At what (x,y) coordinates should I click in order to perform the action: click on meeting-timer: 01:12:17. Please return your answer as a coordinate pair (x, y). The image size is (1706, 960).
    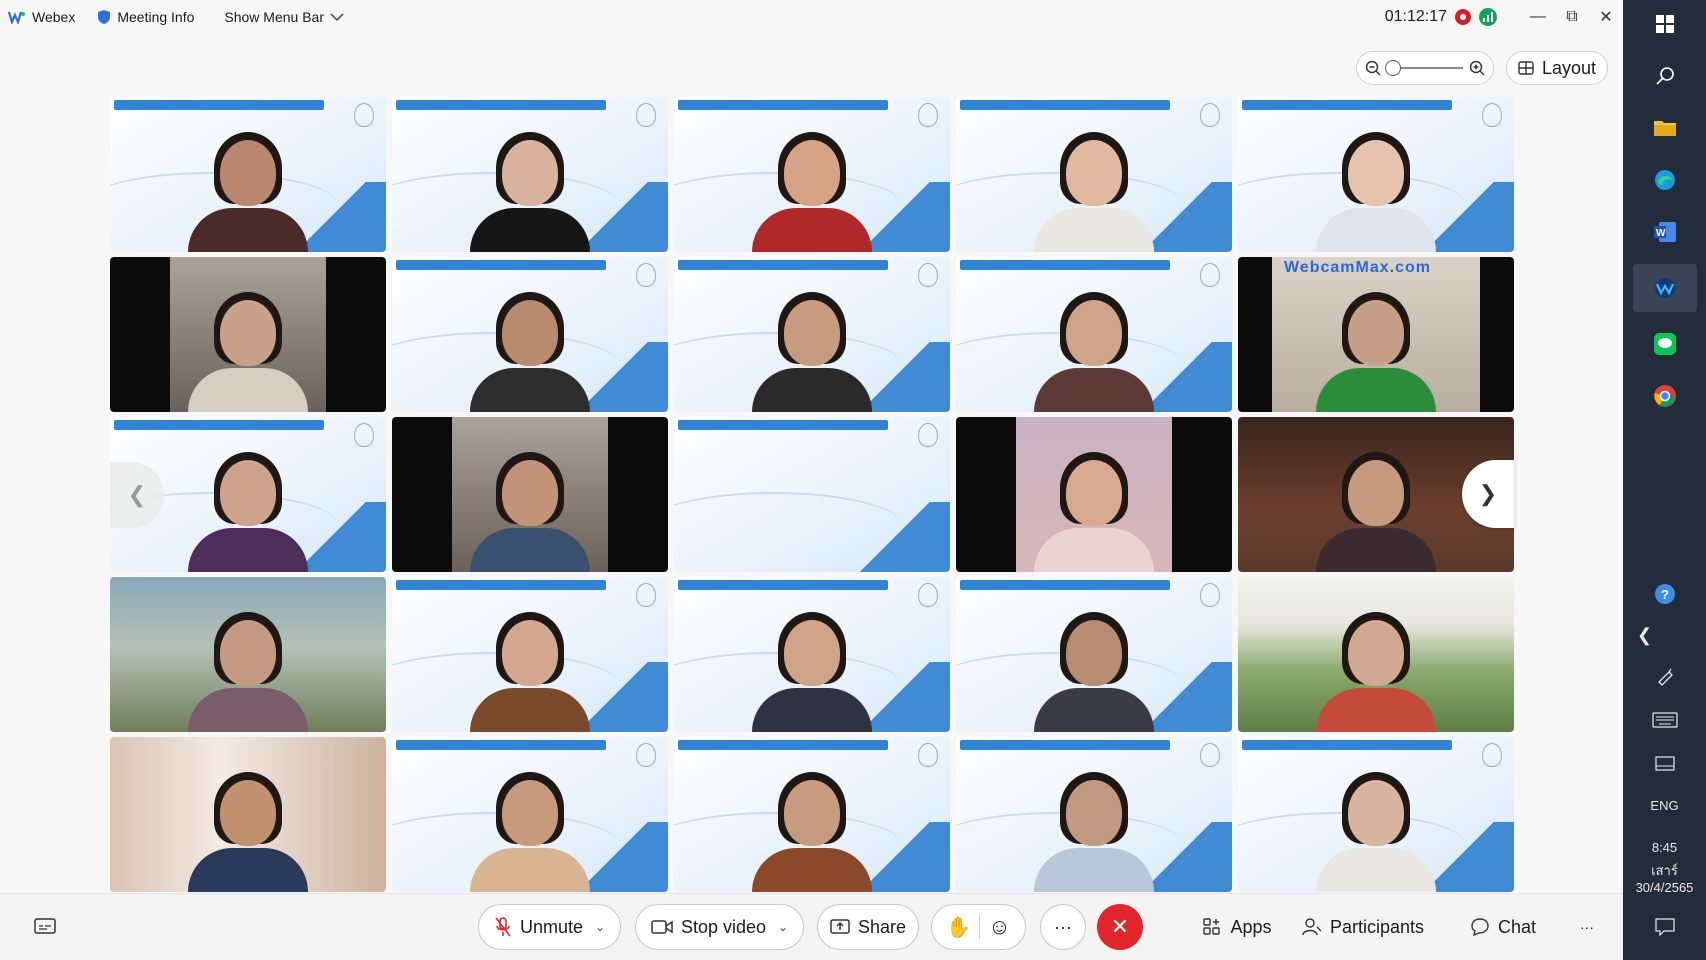
    Looking at the image, I should click on (1415, 16).